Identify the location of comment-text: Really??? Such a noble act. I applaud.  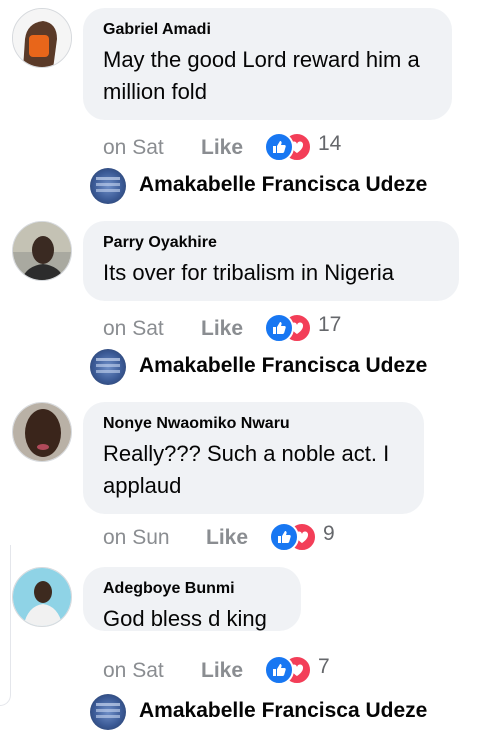
(246, 469).